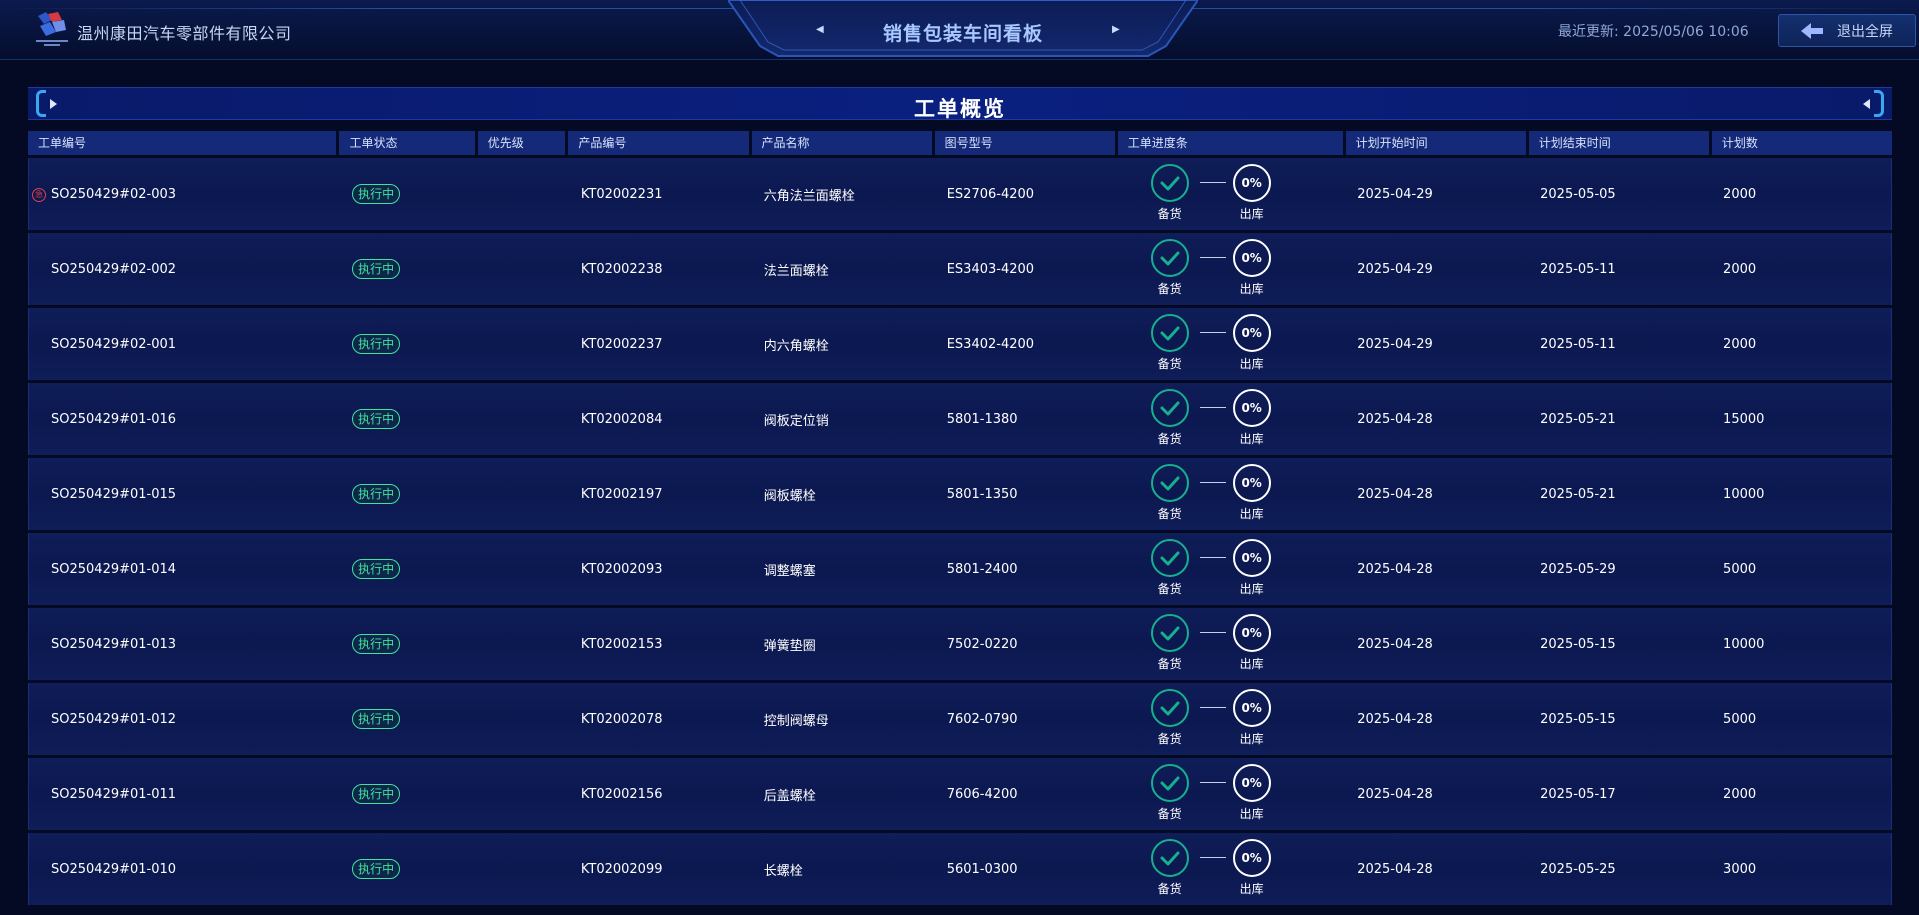  Describe the element at coordinates (1812, 30) in the screenshot. I see `back-arrow-icon` at that location.